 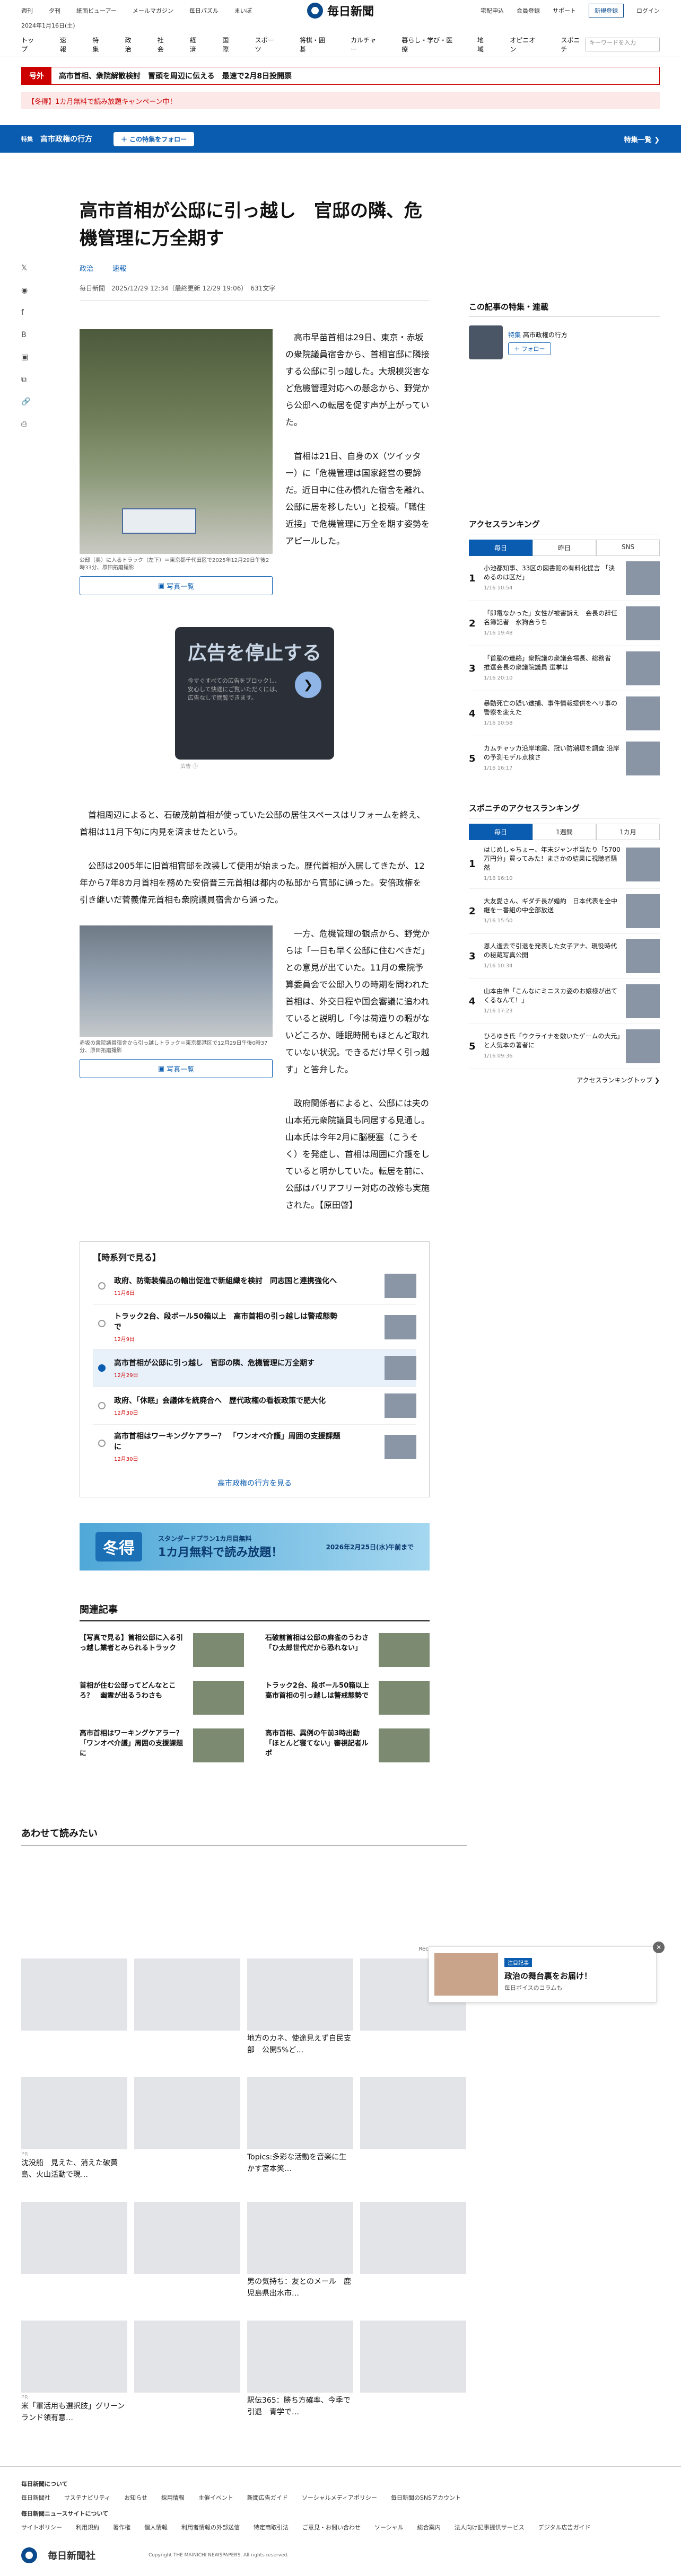 I want to click on footer-link: 毎日新聞のSNSアカウント, so click(x=426, y=2497).